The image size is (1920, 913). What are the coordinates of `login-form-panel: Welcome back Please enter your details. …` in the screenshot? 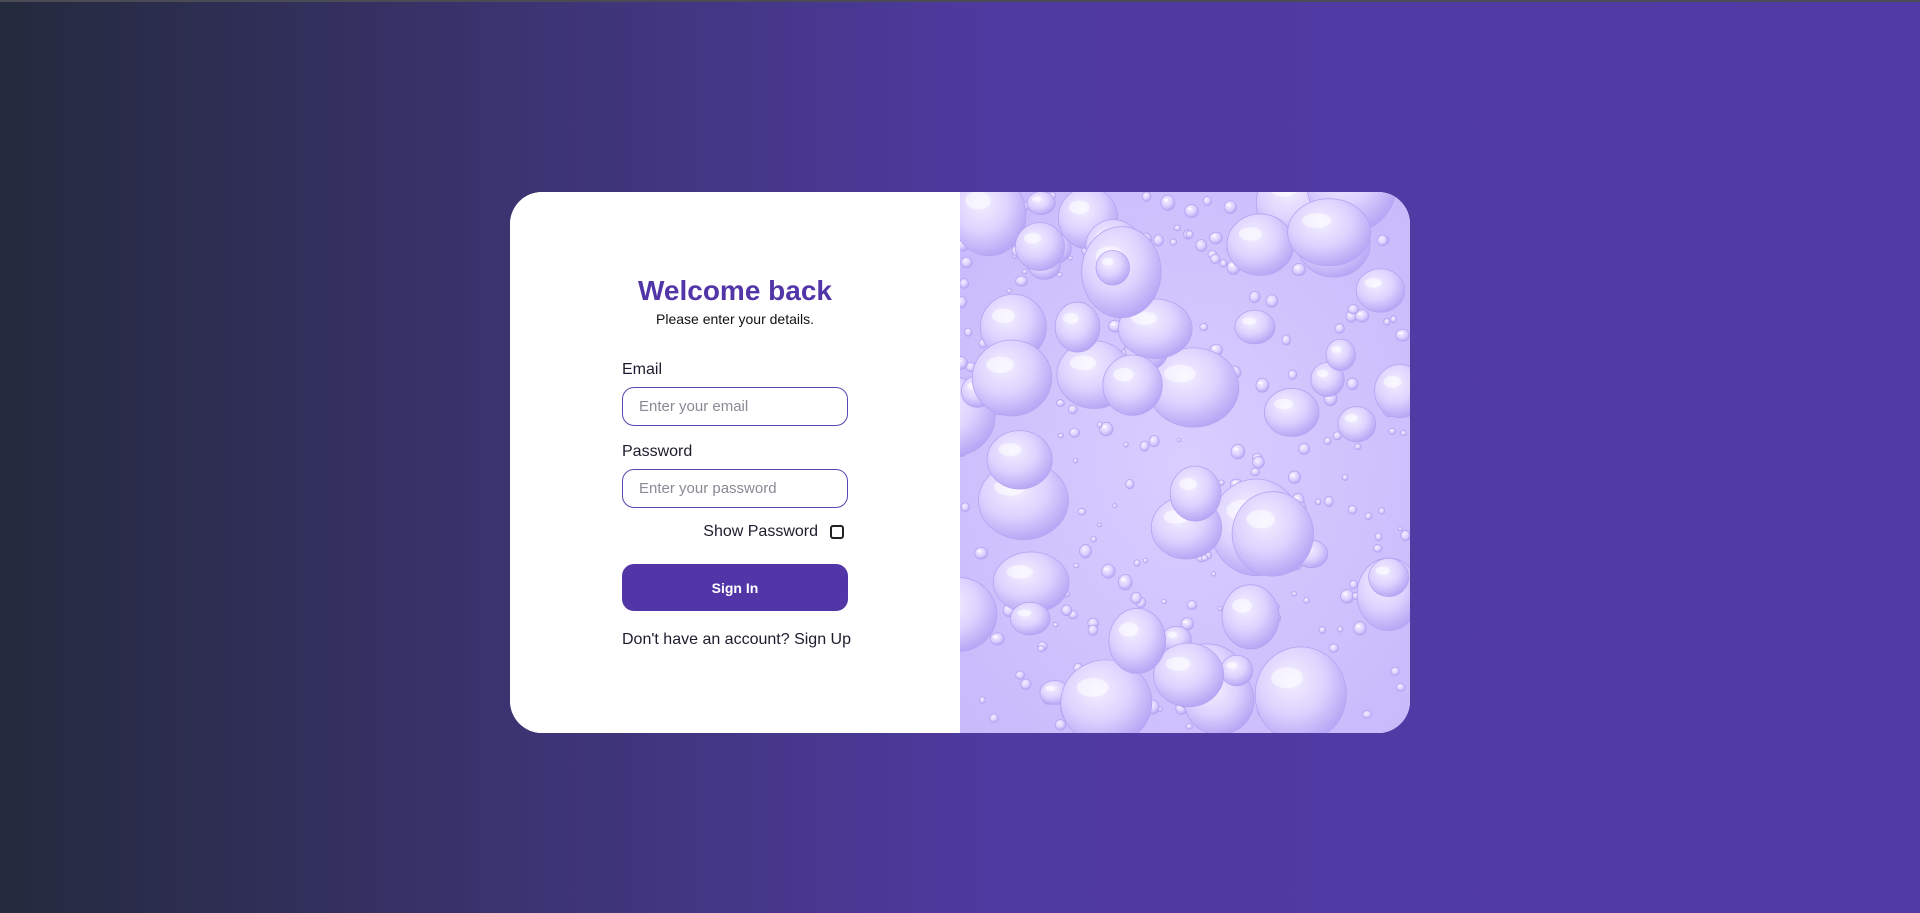 It's located at (735, 462).